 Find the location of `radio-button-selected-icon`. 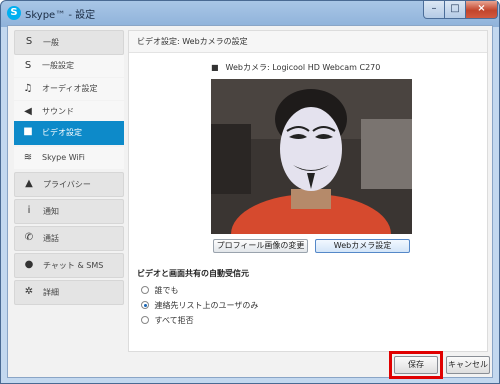

radio-button-selected-icon is located at coordinates (145, 305).